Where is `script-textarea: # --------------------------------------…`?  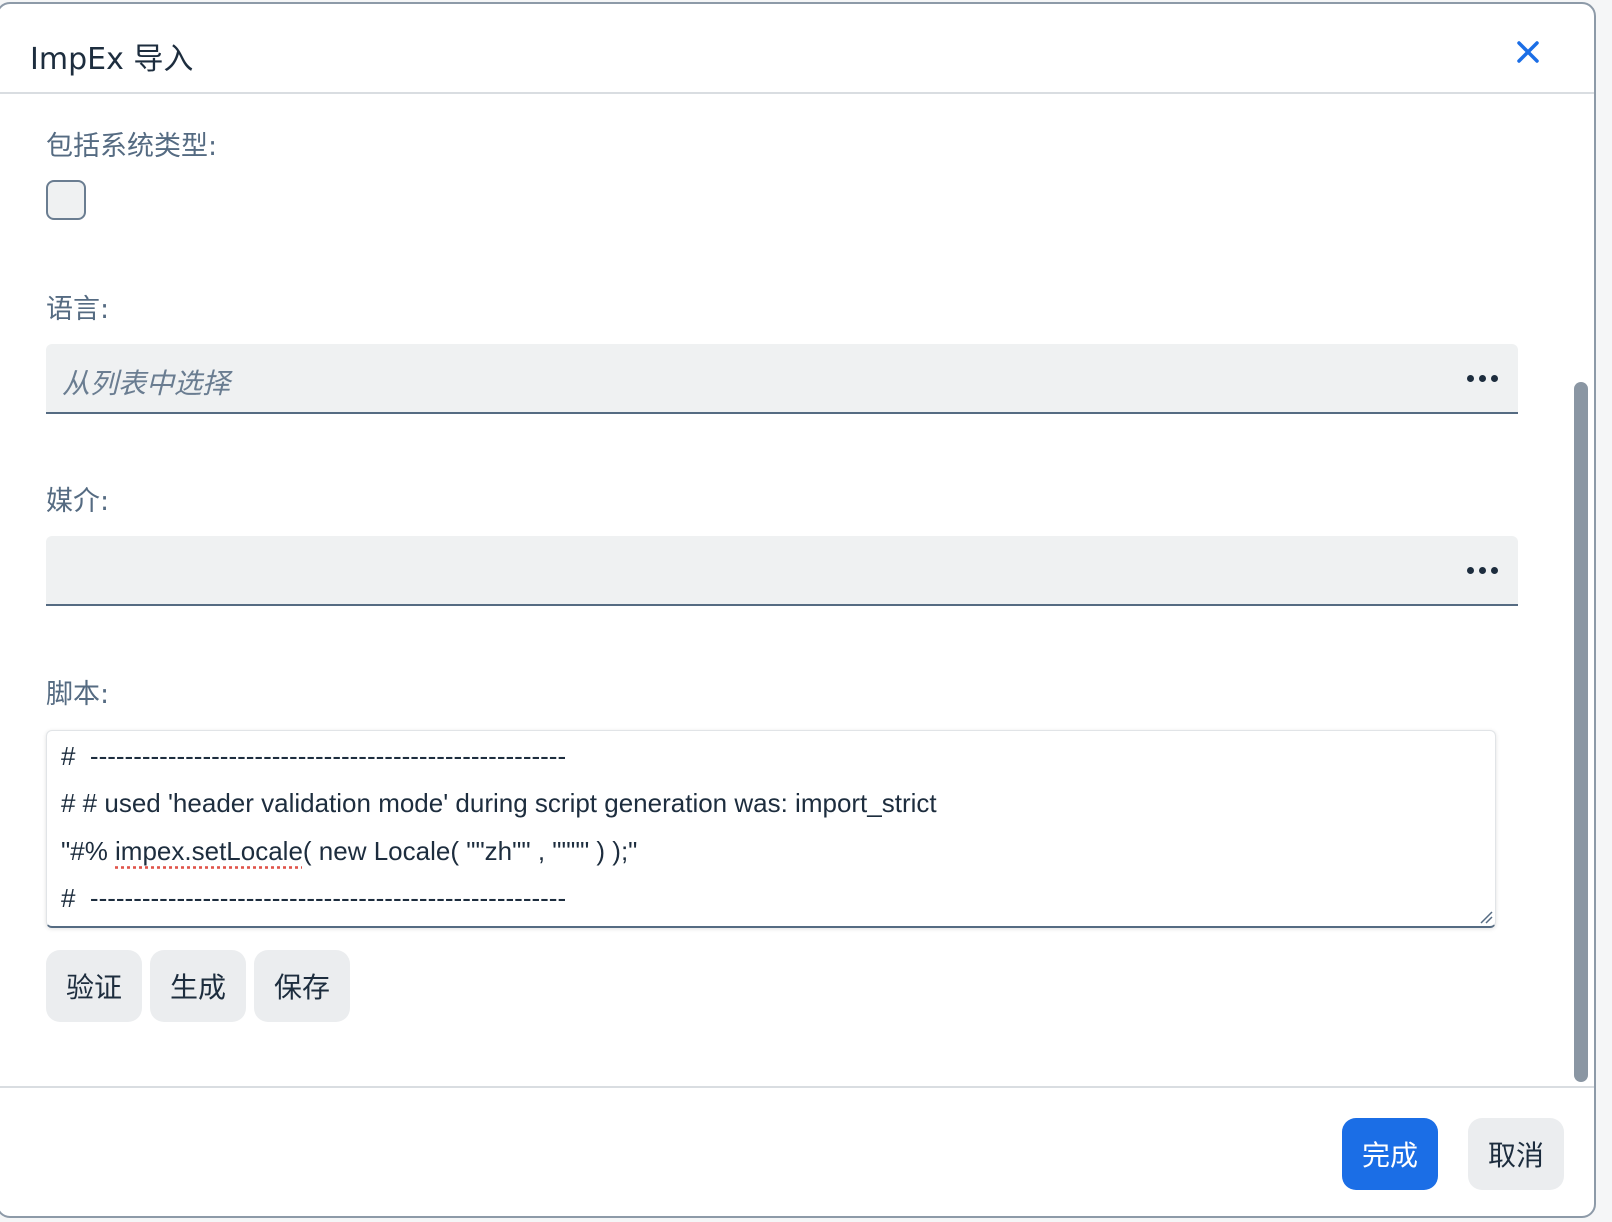 script-textarea: # --------------------------------------… is located at coordinates (771, 829).